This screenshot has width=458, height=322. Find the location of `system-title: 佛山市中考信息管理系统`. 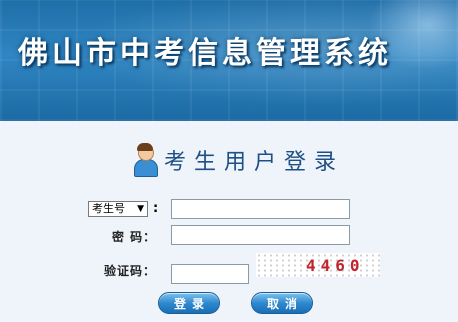

system-title: 佛山市中考信息管理系统 is located at coordinates (205, 53).